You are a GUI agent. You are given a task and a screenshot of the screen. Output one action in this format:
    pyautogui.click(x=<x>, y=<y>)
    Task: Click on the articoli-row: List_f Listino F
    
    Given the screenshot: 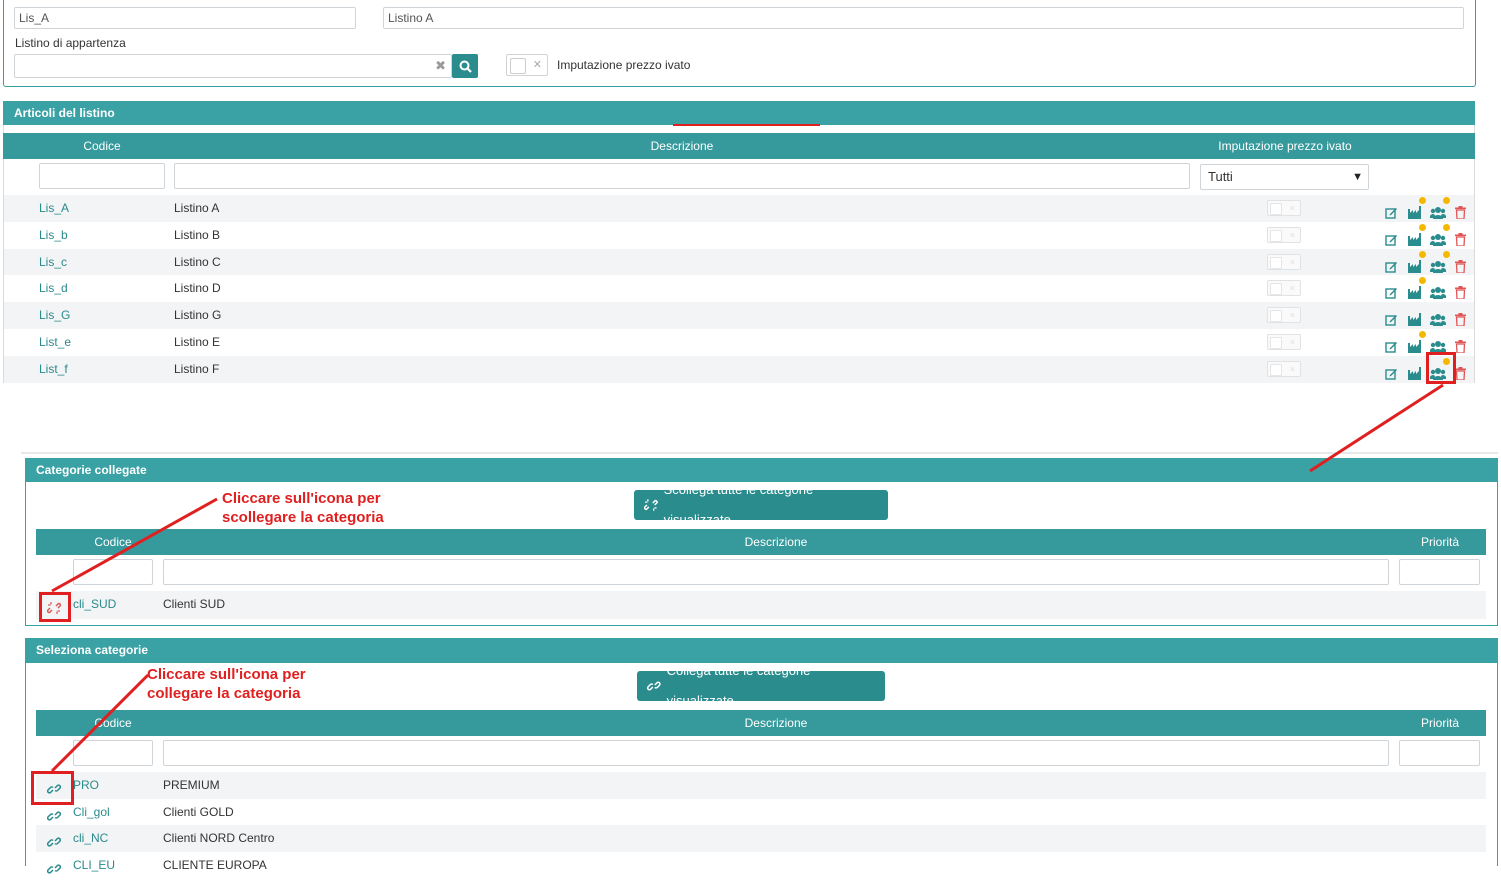 What is the action you would take?
    pyautogui.click(x=739, y=369)
    